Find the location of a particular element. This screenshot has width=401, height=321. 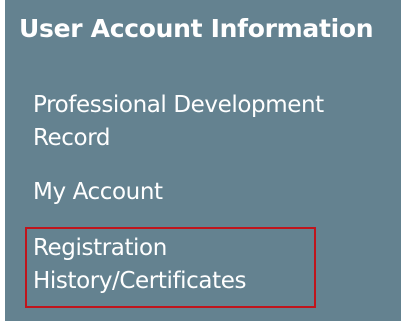

sidebar-item-label: Registration is located at coordinates (100, 248).